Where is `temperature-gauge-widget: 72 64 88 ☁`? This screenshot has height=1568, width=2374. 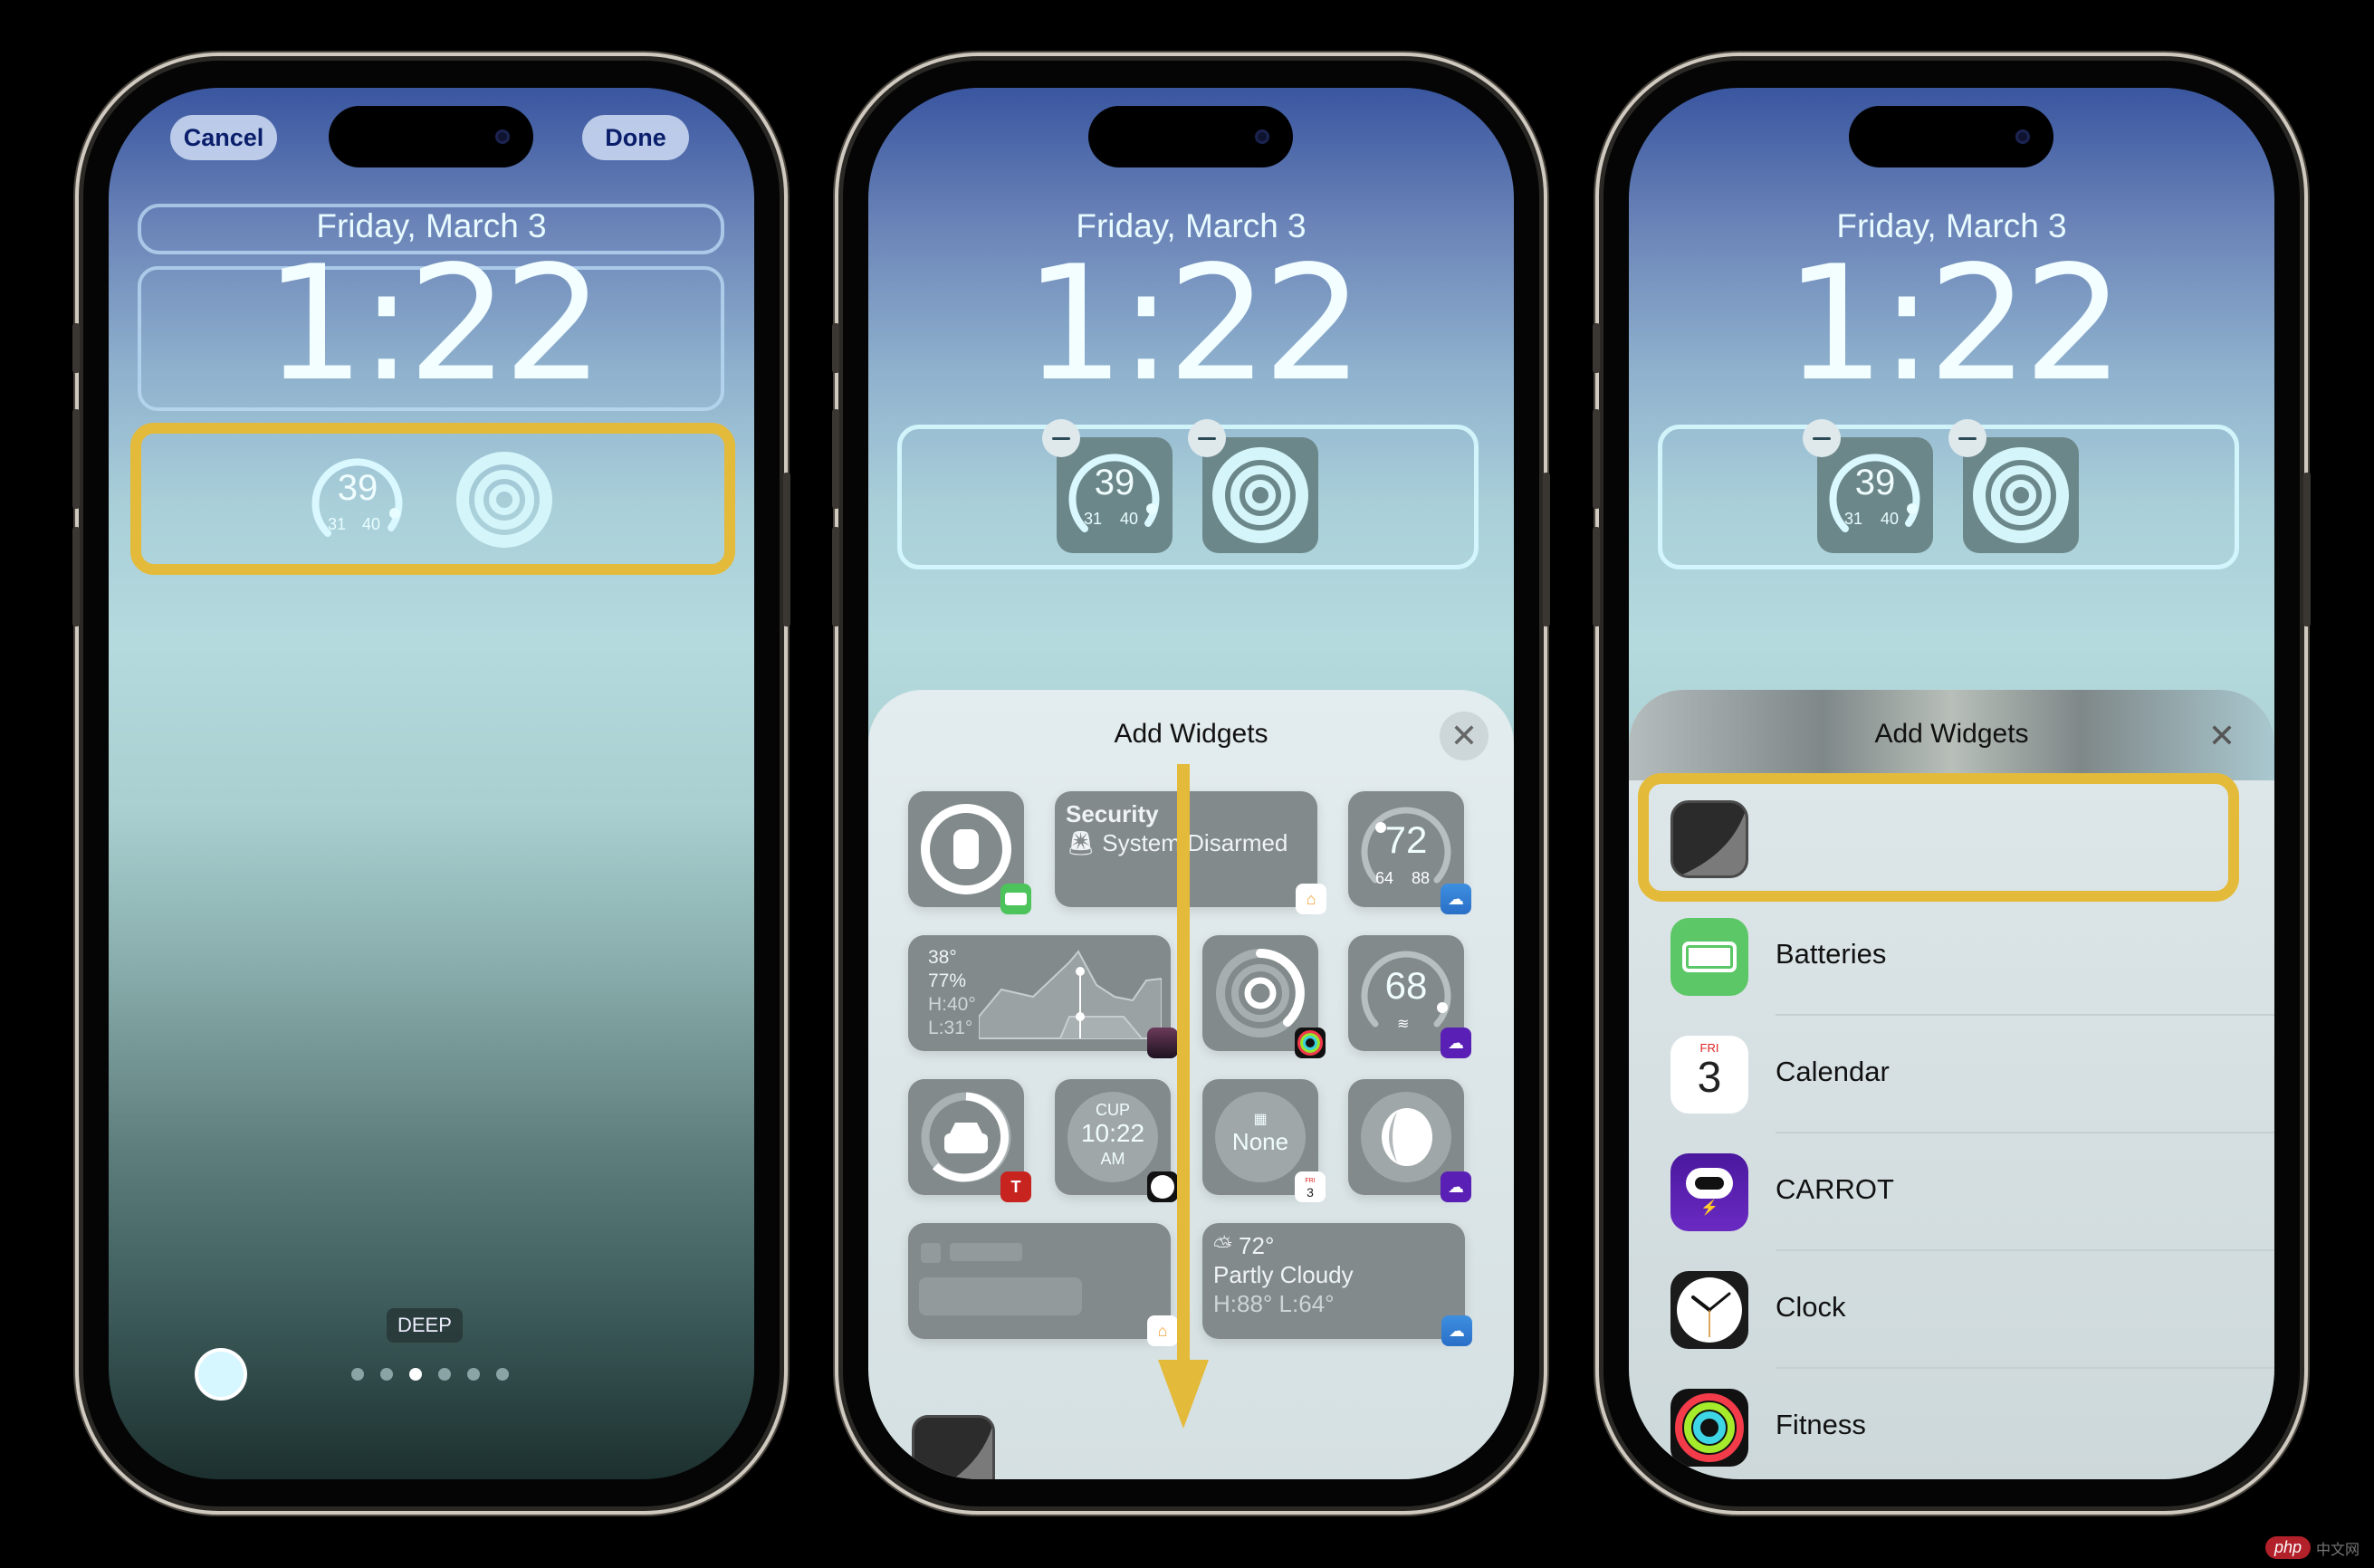 temperature-gauge-widget: 72 64 88 ☁ is located at coordinates (1409, 852).